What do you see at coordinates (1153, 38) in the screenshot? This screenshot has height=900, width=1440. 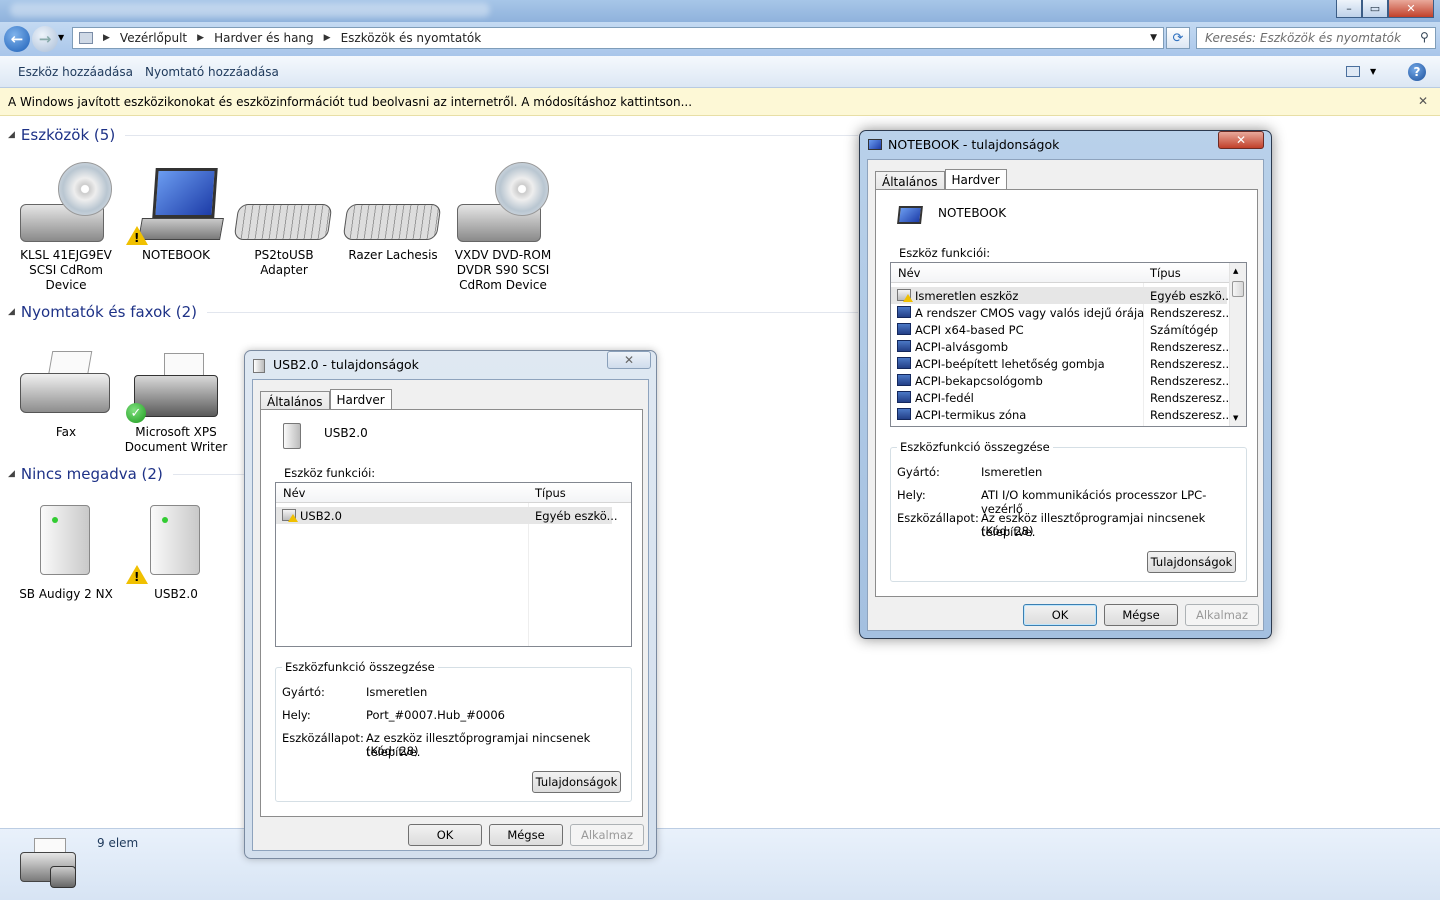 I see `address-dropdown-icon: ▼` at bounding box center [1153, 38].